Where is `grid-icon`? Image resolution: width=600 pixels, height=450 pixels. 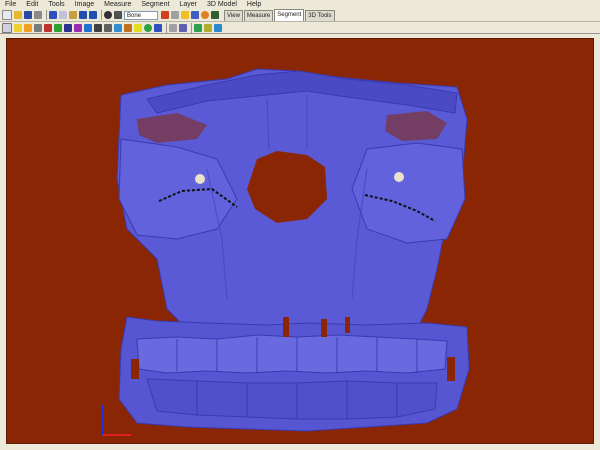
grid-icon is located at coordinates (38, 27).